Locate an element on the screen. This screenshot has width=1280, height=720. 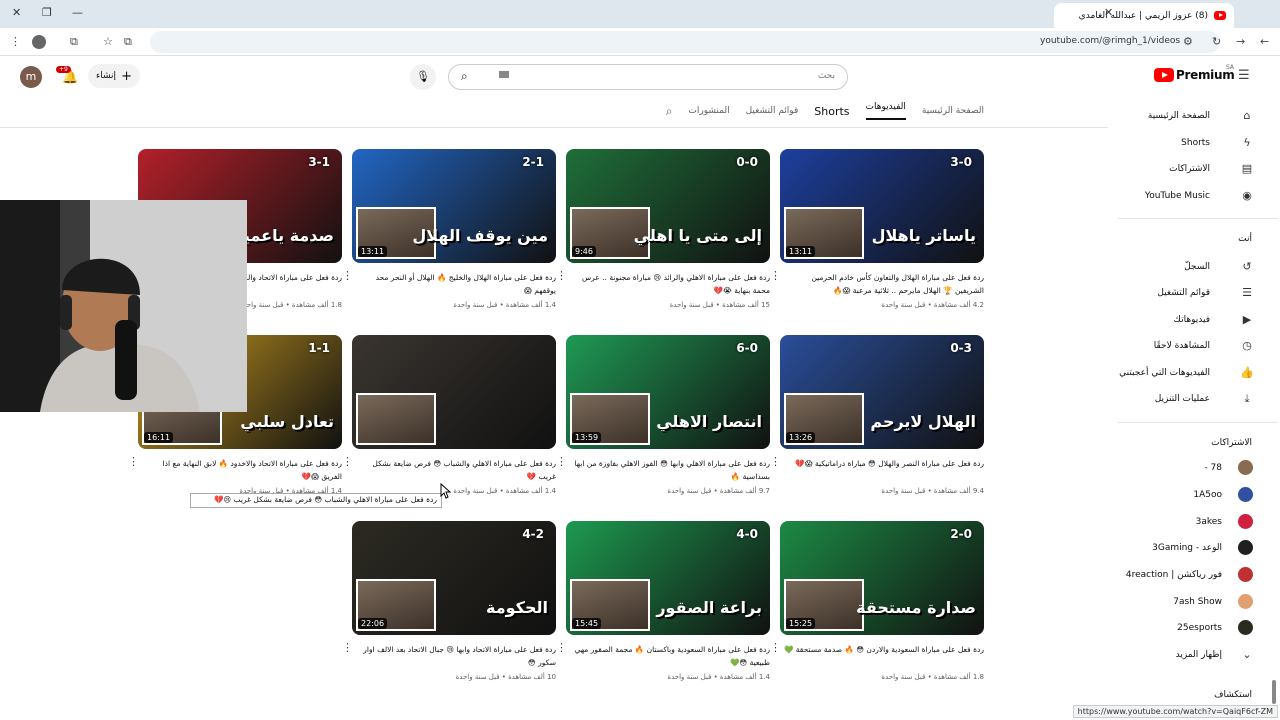
sidebar-item: فيديوهاتك is located at coordinates (1192, 320).